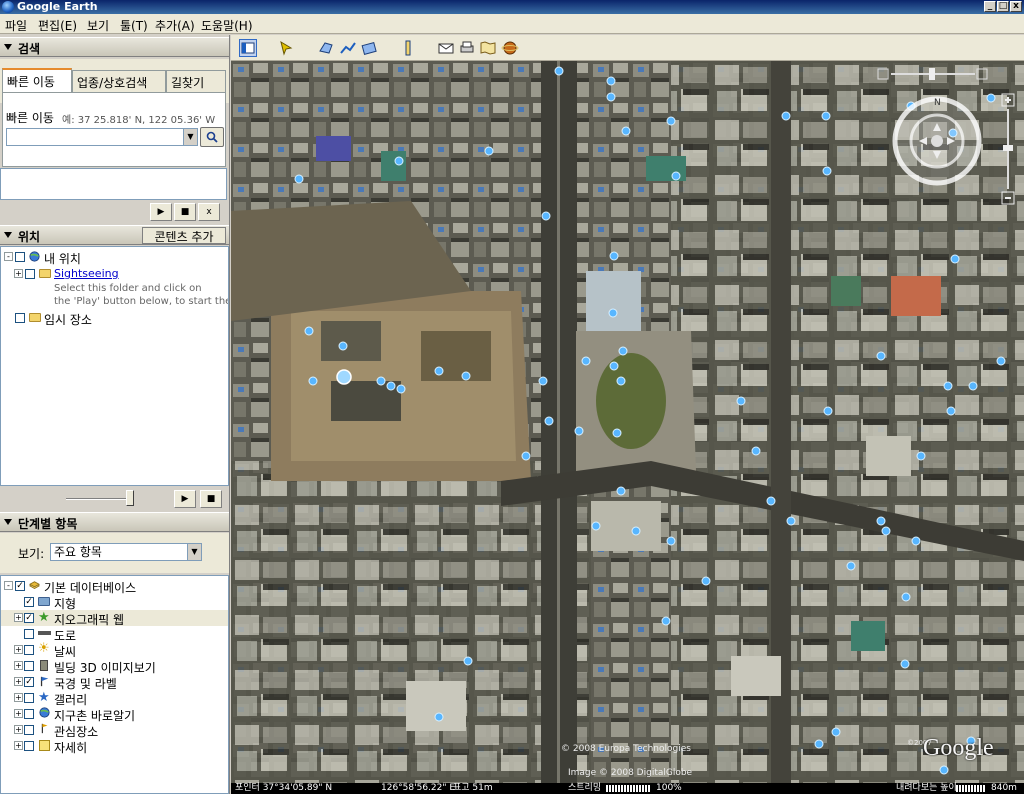  What do you see at coordinates (185, 212) in the screenshot?
I see `stop-button: ■` at bounding box center [185, 212].